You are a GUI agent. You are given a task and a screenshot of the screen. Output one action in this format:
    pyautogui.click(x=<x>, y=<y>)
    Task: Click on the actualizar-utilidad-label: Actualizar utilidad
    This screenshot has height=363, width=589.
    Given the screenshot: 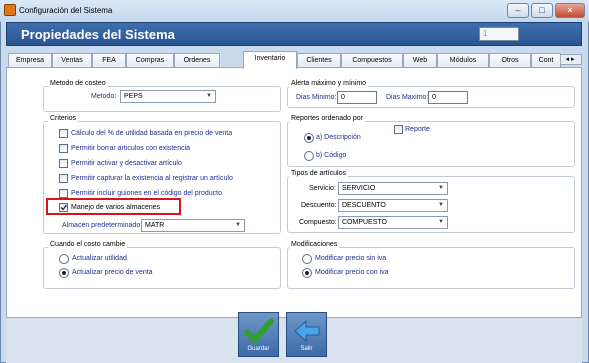 What is the action you would take?
    pyautogui.click(x=99, y=258)
    